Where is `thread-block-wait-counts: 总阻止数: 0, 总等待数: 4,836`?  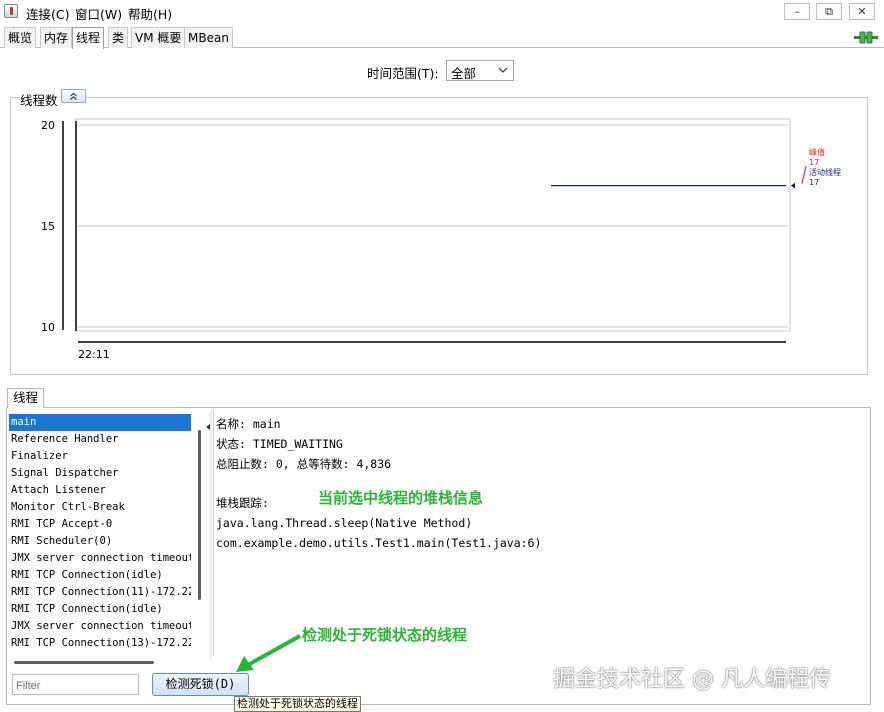
thread-block-wait-counts: 总阻止数: 0, 总等待数: 4,836 is located at coordinates (304, 464).